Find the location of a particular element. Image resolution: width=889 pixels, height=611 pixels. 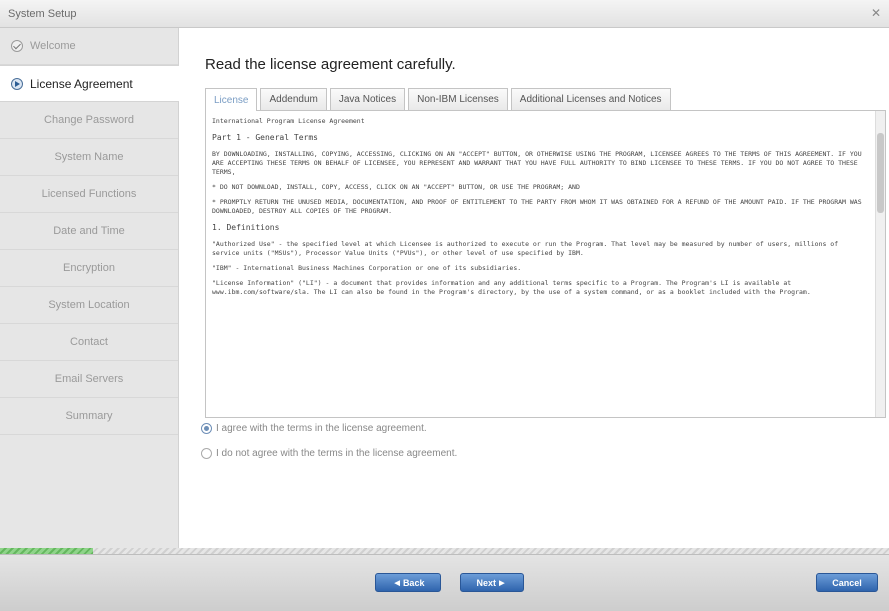

window-title: System Setup is located at coordinates (42, 14).